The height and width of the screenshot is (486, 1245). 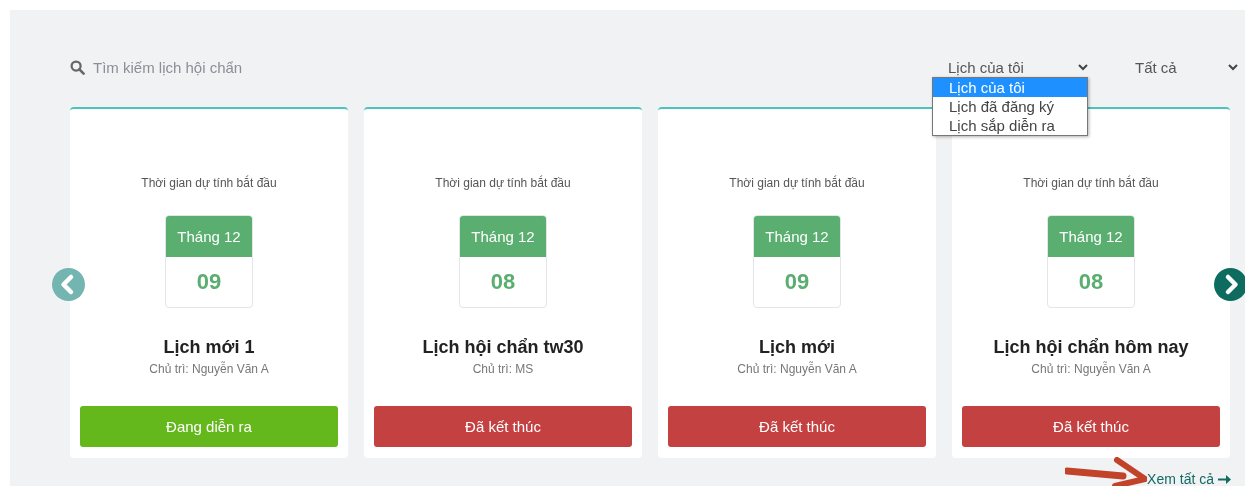 I want to click on schedule-title: Lịch mới, so click(x=797, y=347).